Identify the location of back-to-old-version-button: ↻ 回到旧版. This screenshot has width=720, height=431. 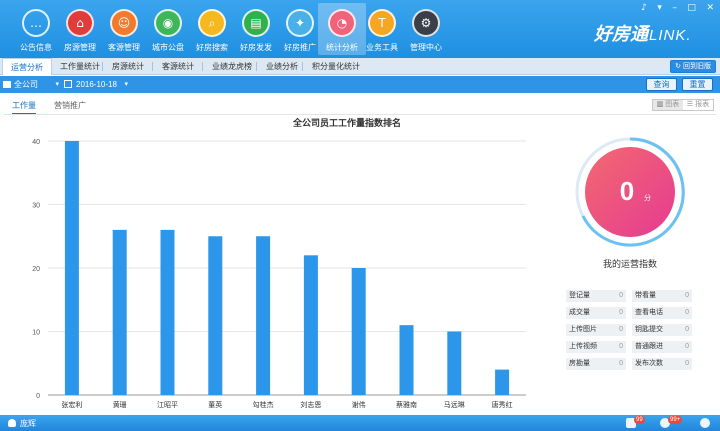
(693, 66).